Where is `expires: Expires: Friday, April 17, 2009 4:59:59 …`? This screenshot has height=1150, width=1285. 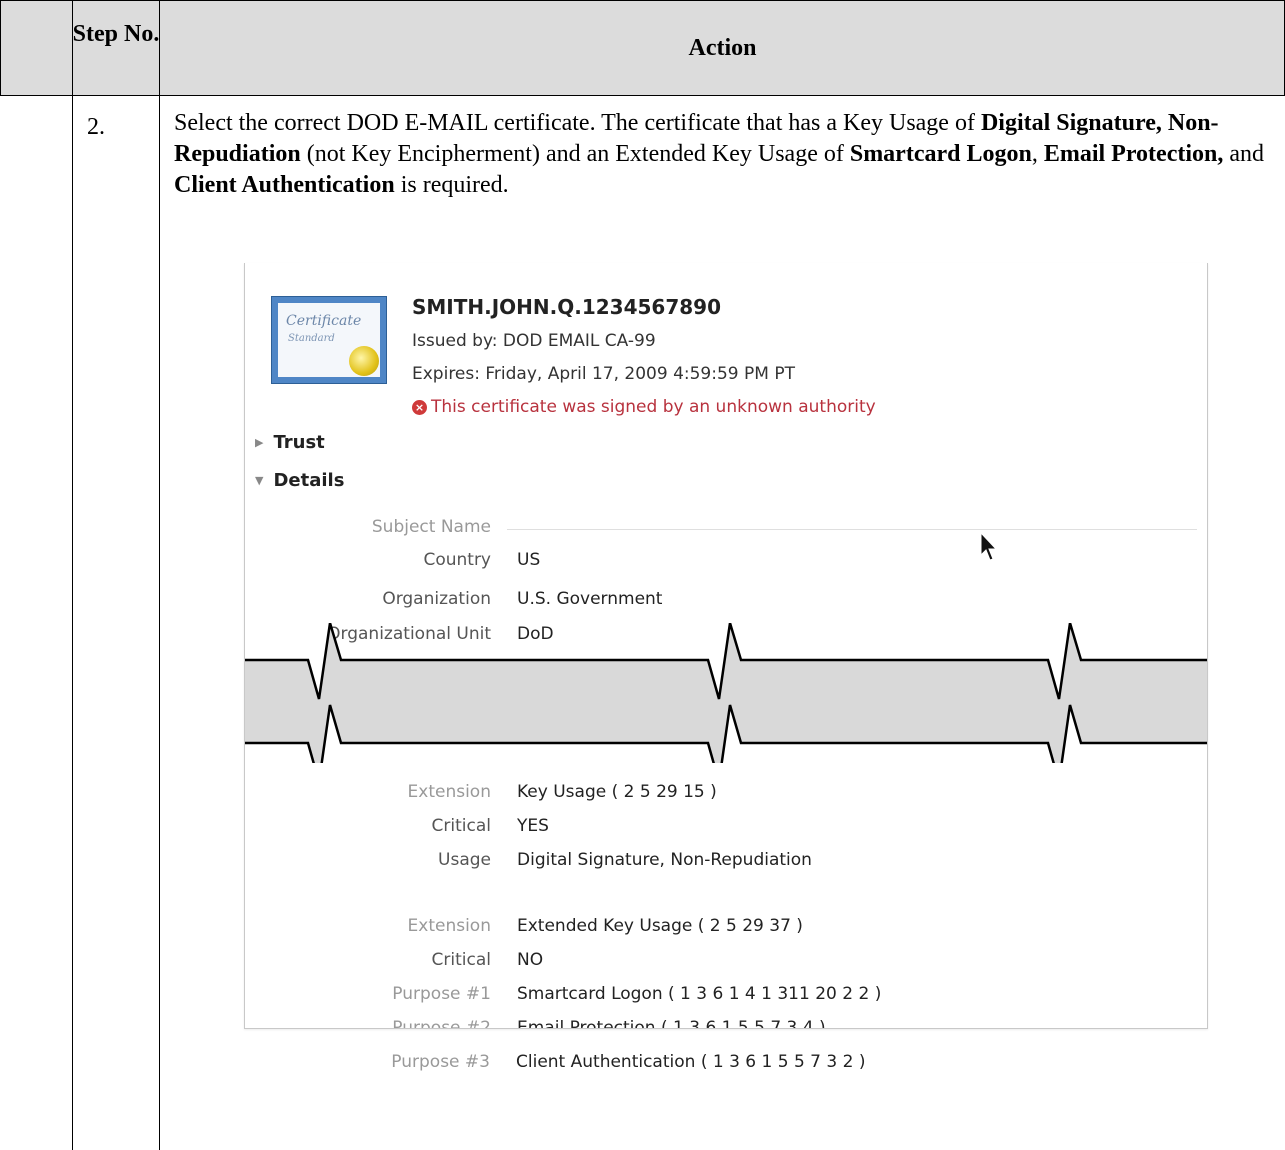
expires: Expires: Friday, April 17, 2009 4:59:59 … is located at coordinates (603, 374).